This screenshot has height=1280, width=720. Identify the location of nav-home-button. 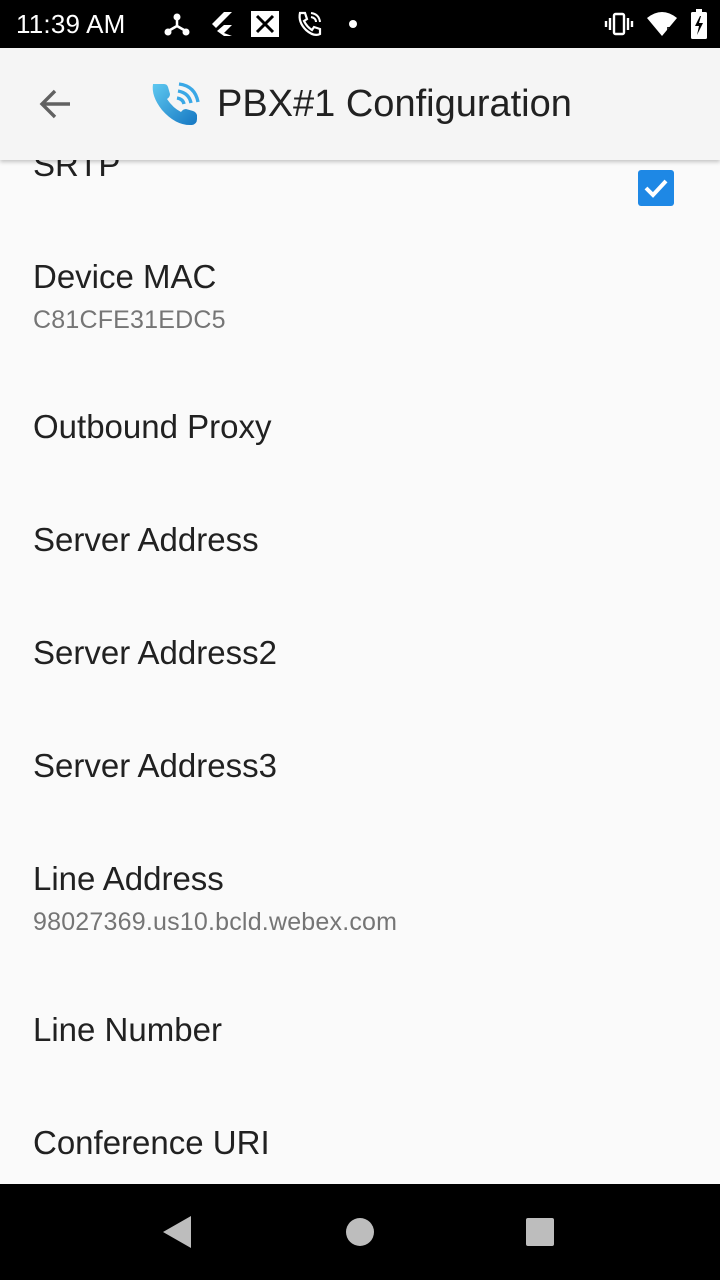
(360, 1232).